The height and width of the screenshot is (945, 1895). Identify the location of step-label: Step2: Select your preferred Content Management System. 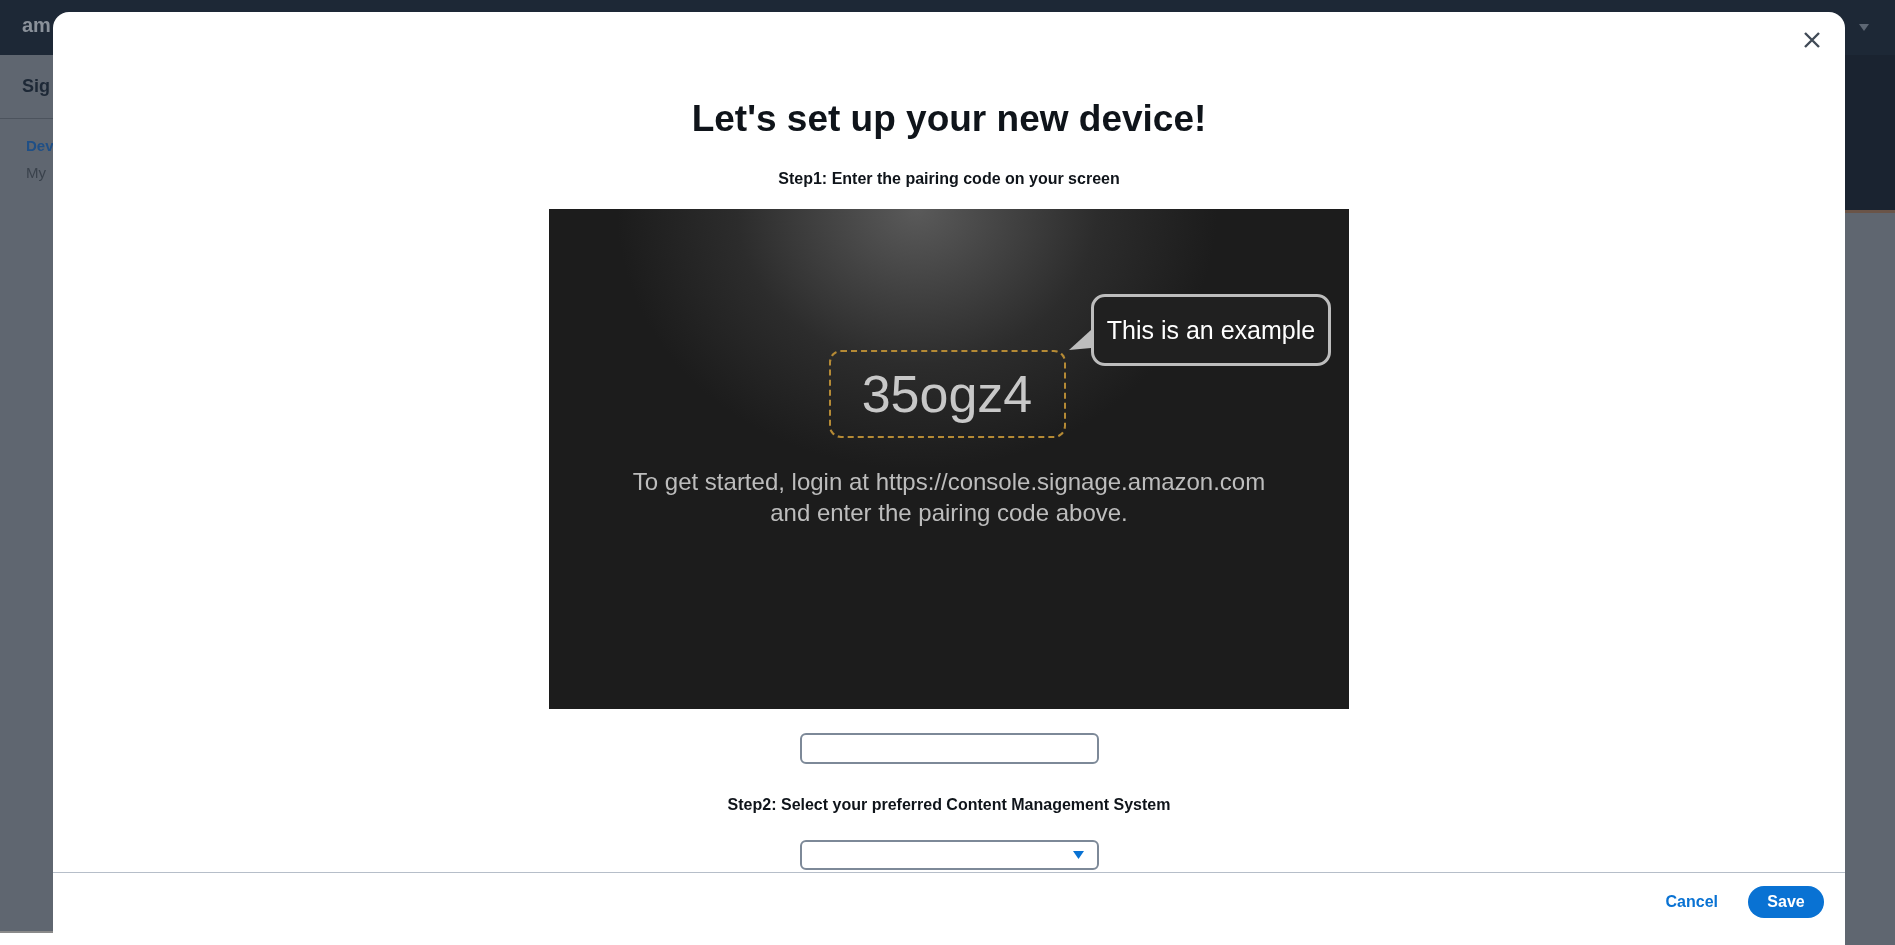
(949, 805).